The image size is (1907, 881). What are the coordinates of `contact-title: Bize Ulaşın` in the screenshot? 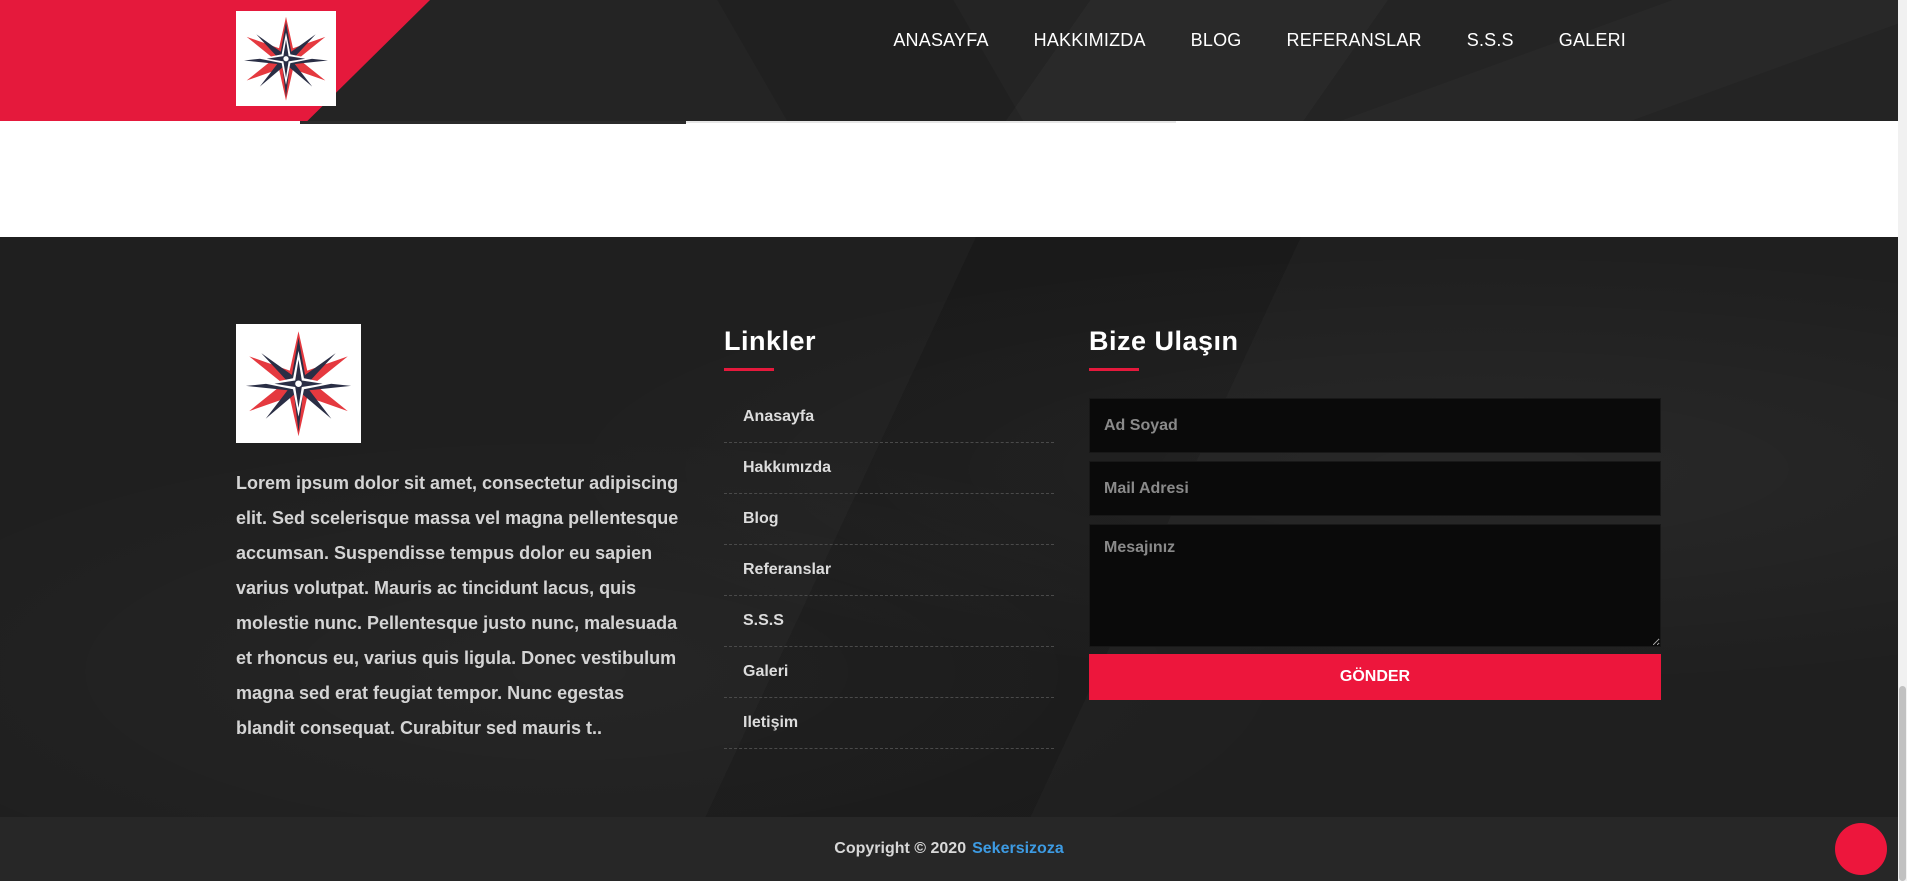 It's located at (1164, 341).